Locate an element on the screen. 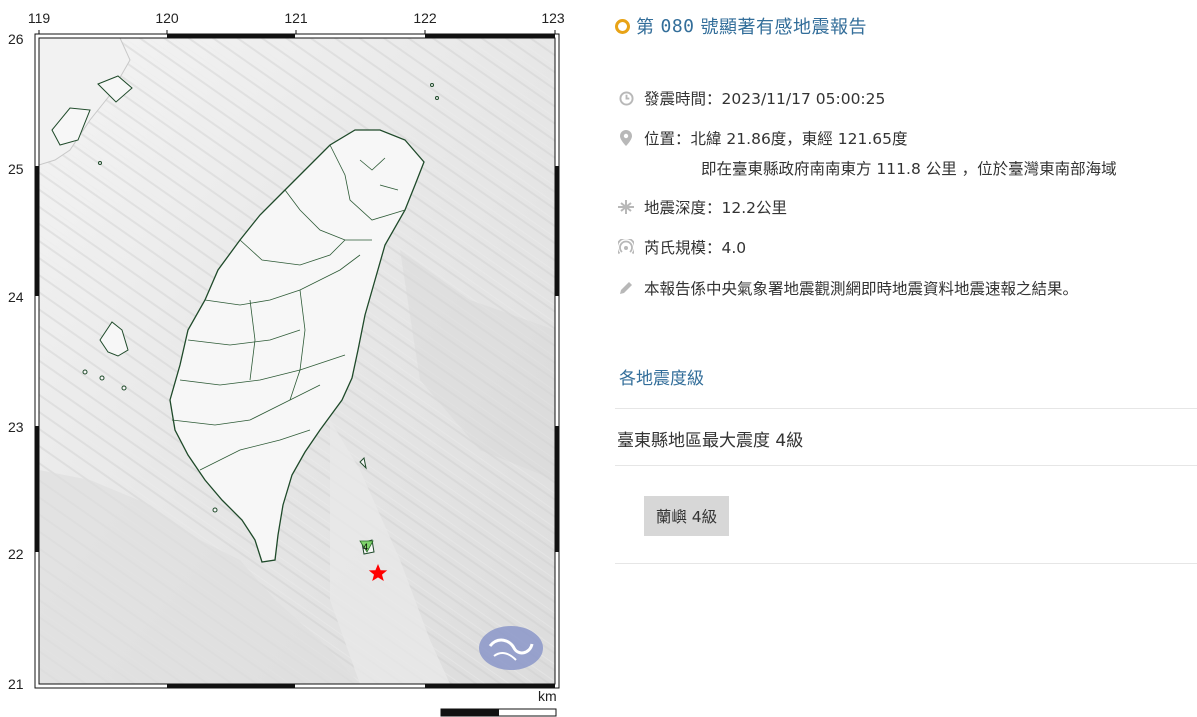  latitude-label: 24 is located at coordinates (16, 297).